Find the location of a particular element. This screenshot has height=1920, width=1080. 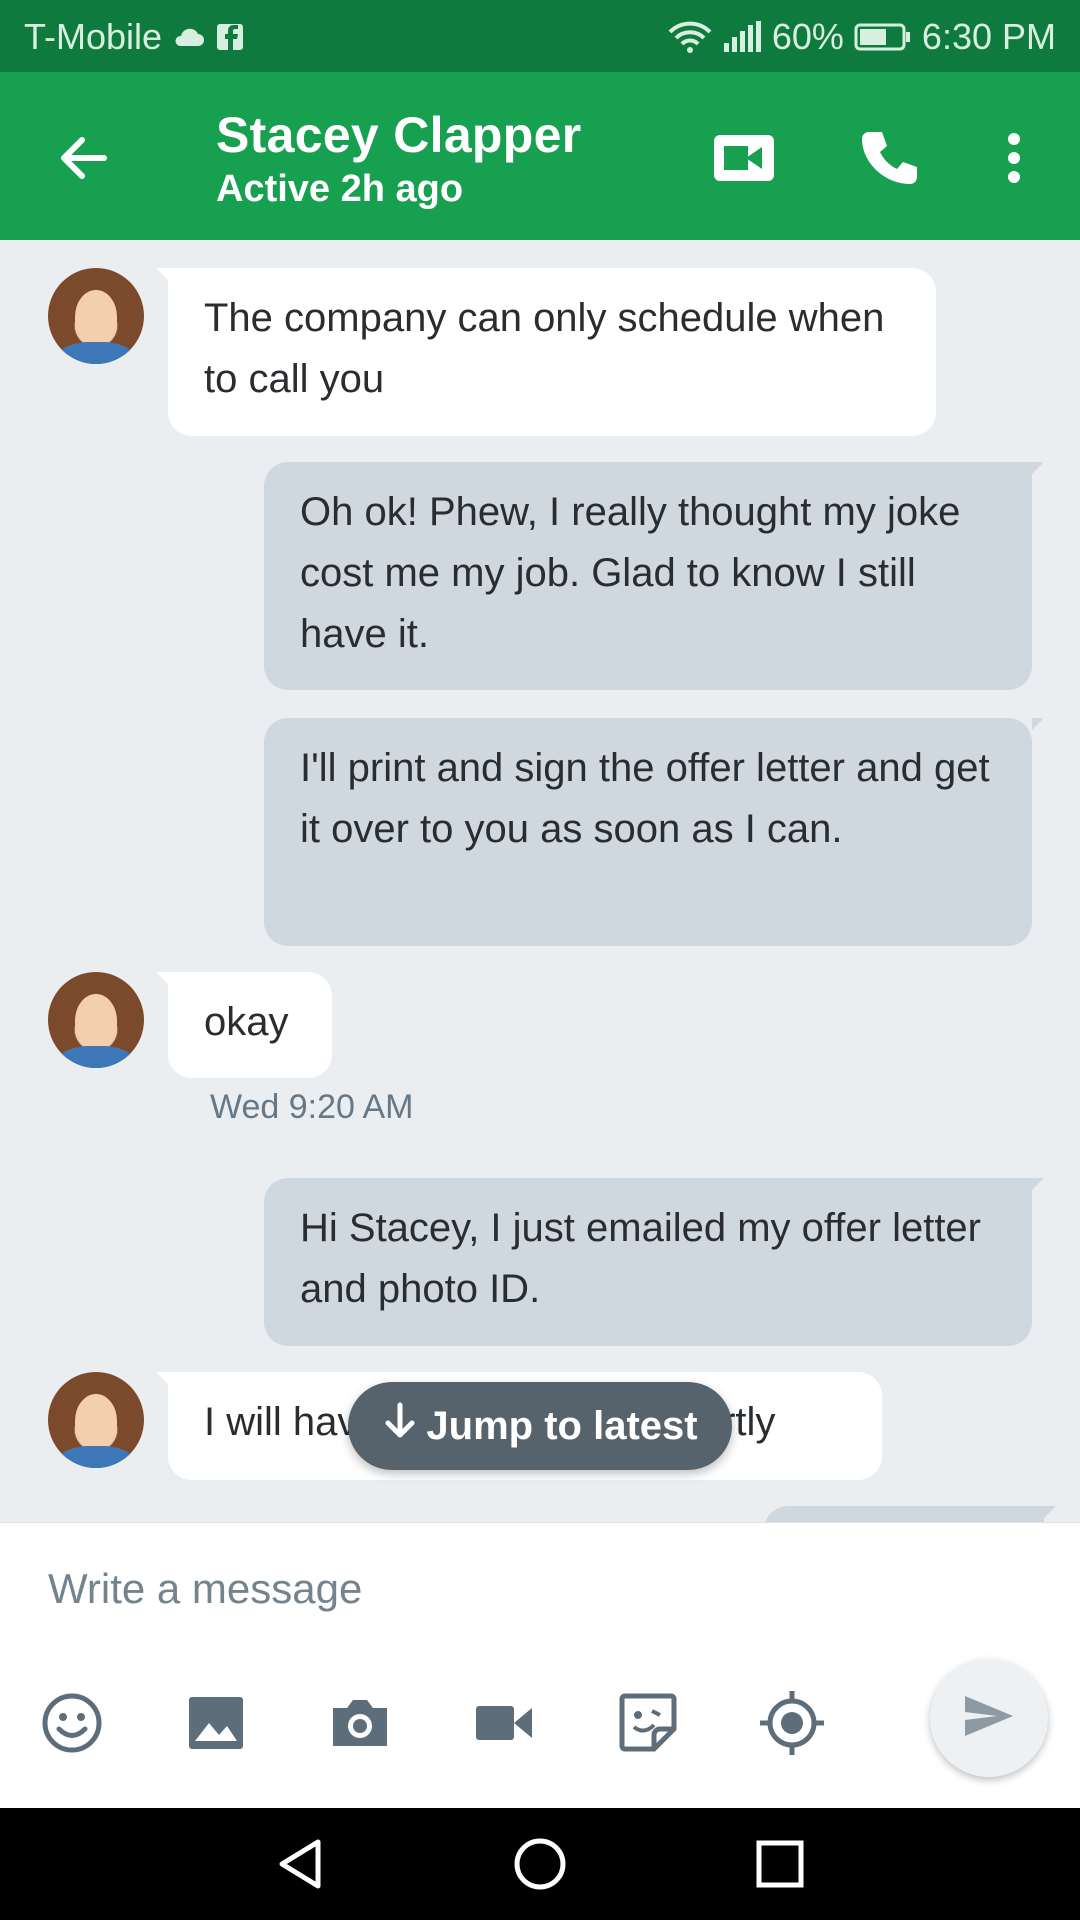

jump-to-latest-label: Jump to latest is located at coordinates (562, 1425).